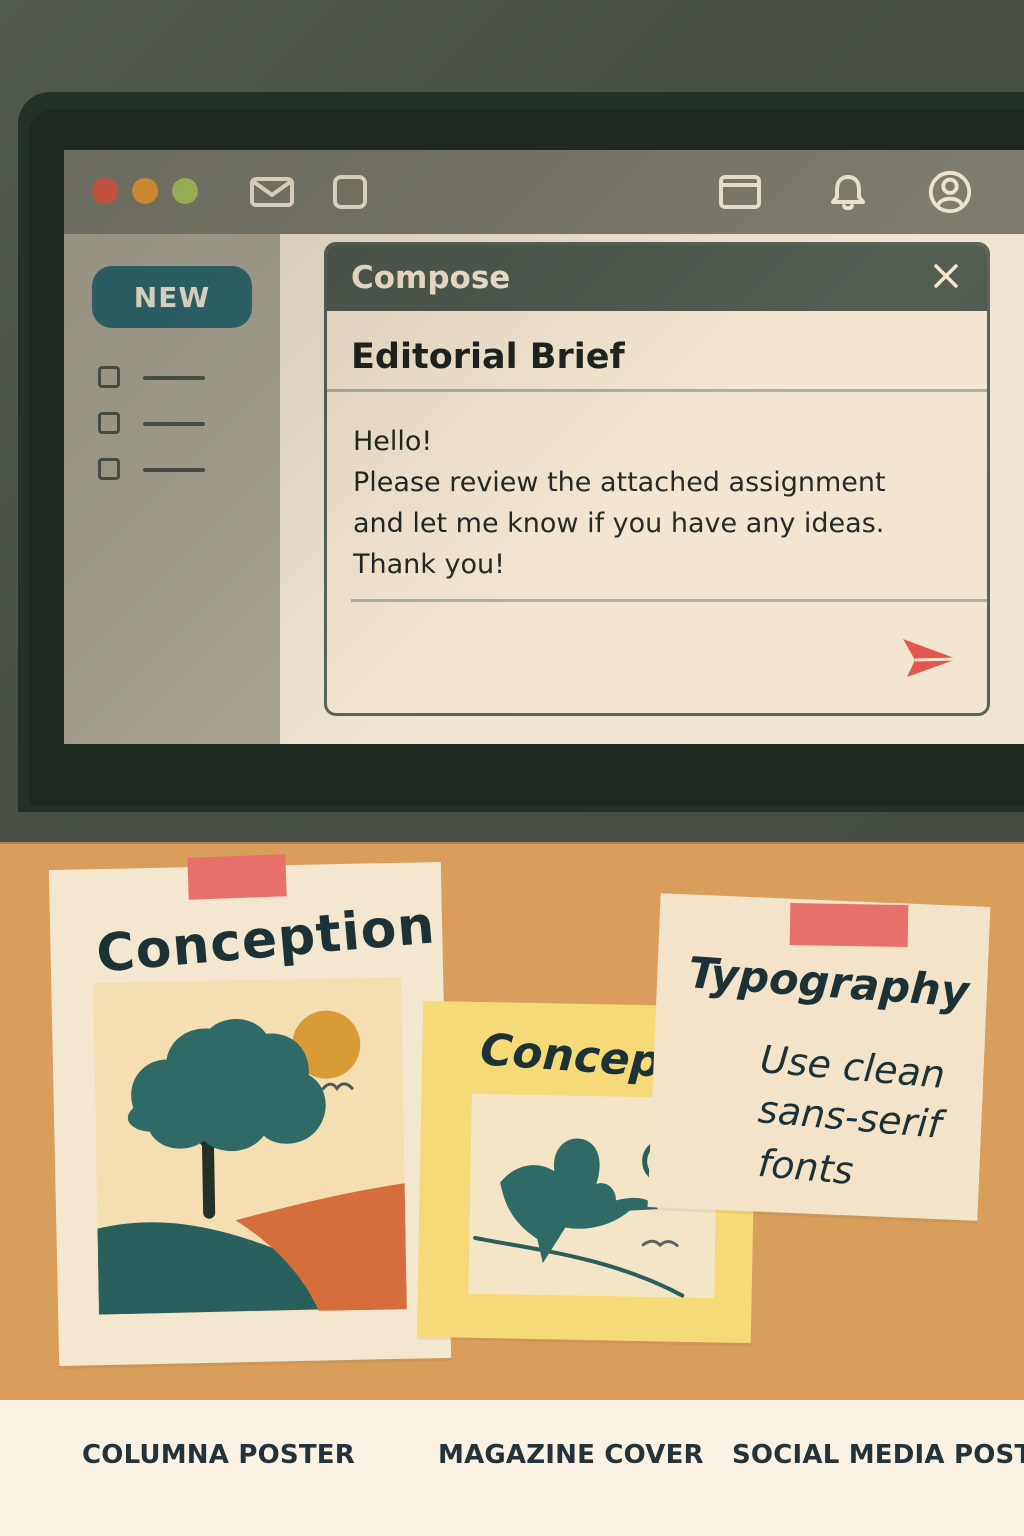 This screenshot has width=1024, height=1536. What do you see at coordinates (669, 600) in the screenshot?
I see `body-divider` at bounding box center [669, 600].